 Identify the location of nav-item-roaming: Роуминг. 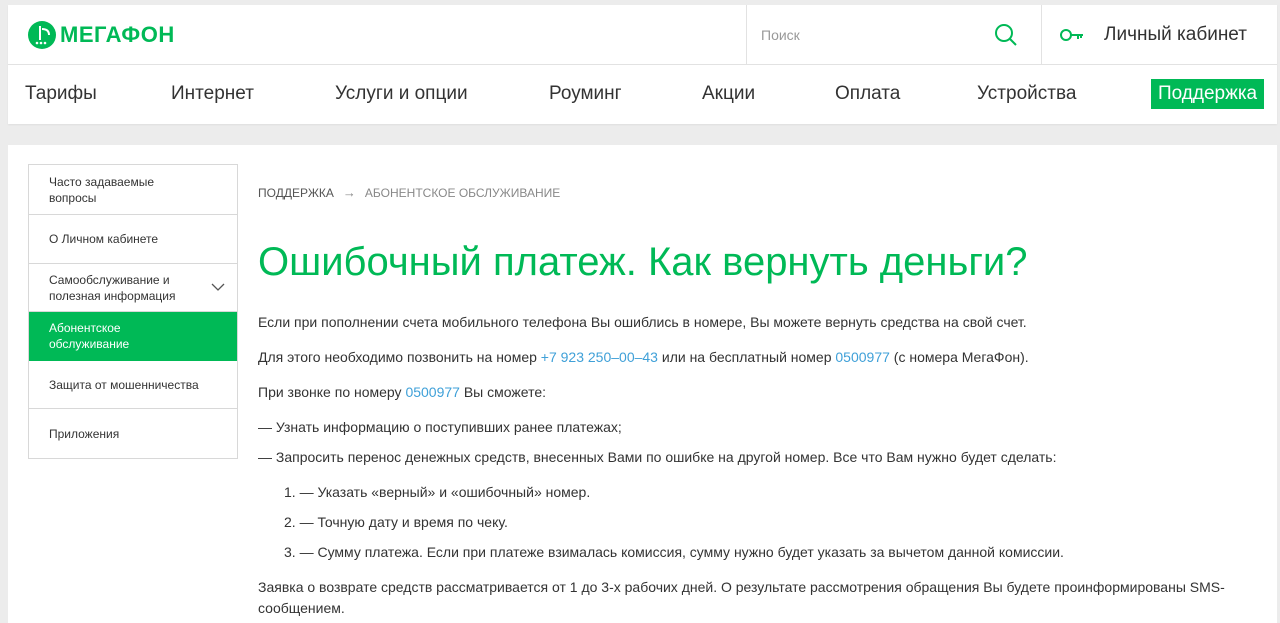
(585, 94).